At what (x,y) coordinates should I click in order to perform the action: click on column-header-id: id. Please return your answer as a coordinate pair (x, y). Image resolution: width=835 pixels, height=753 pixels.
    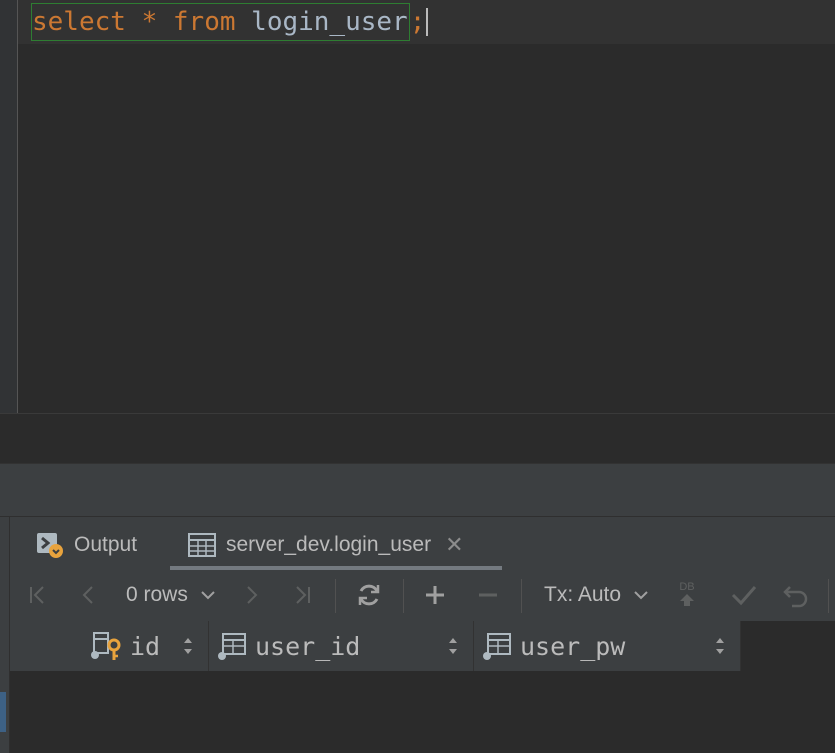
    Looking at the image, I should click on (109, 646).